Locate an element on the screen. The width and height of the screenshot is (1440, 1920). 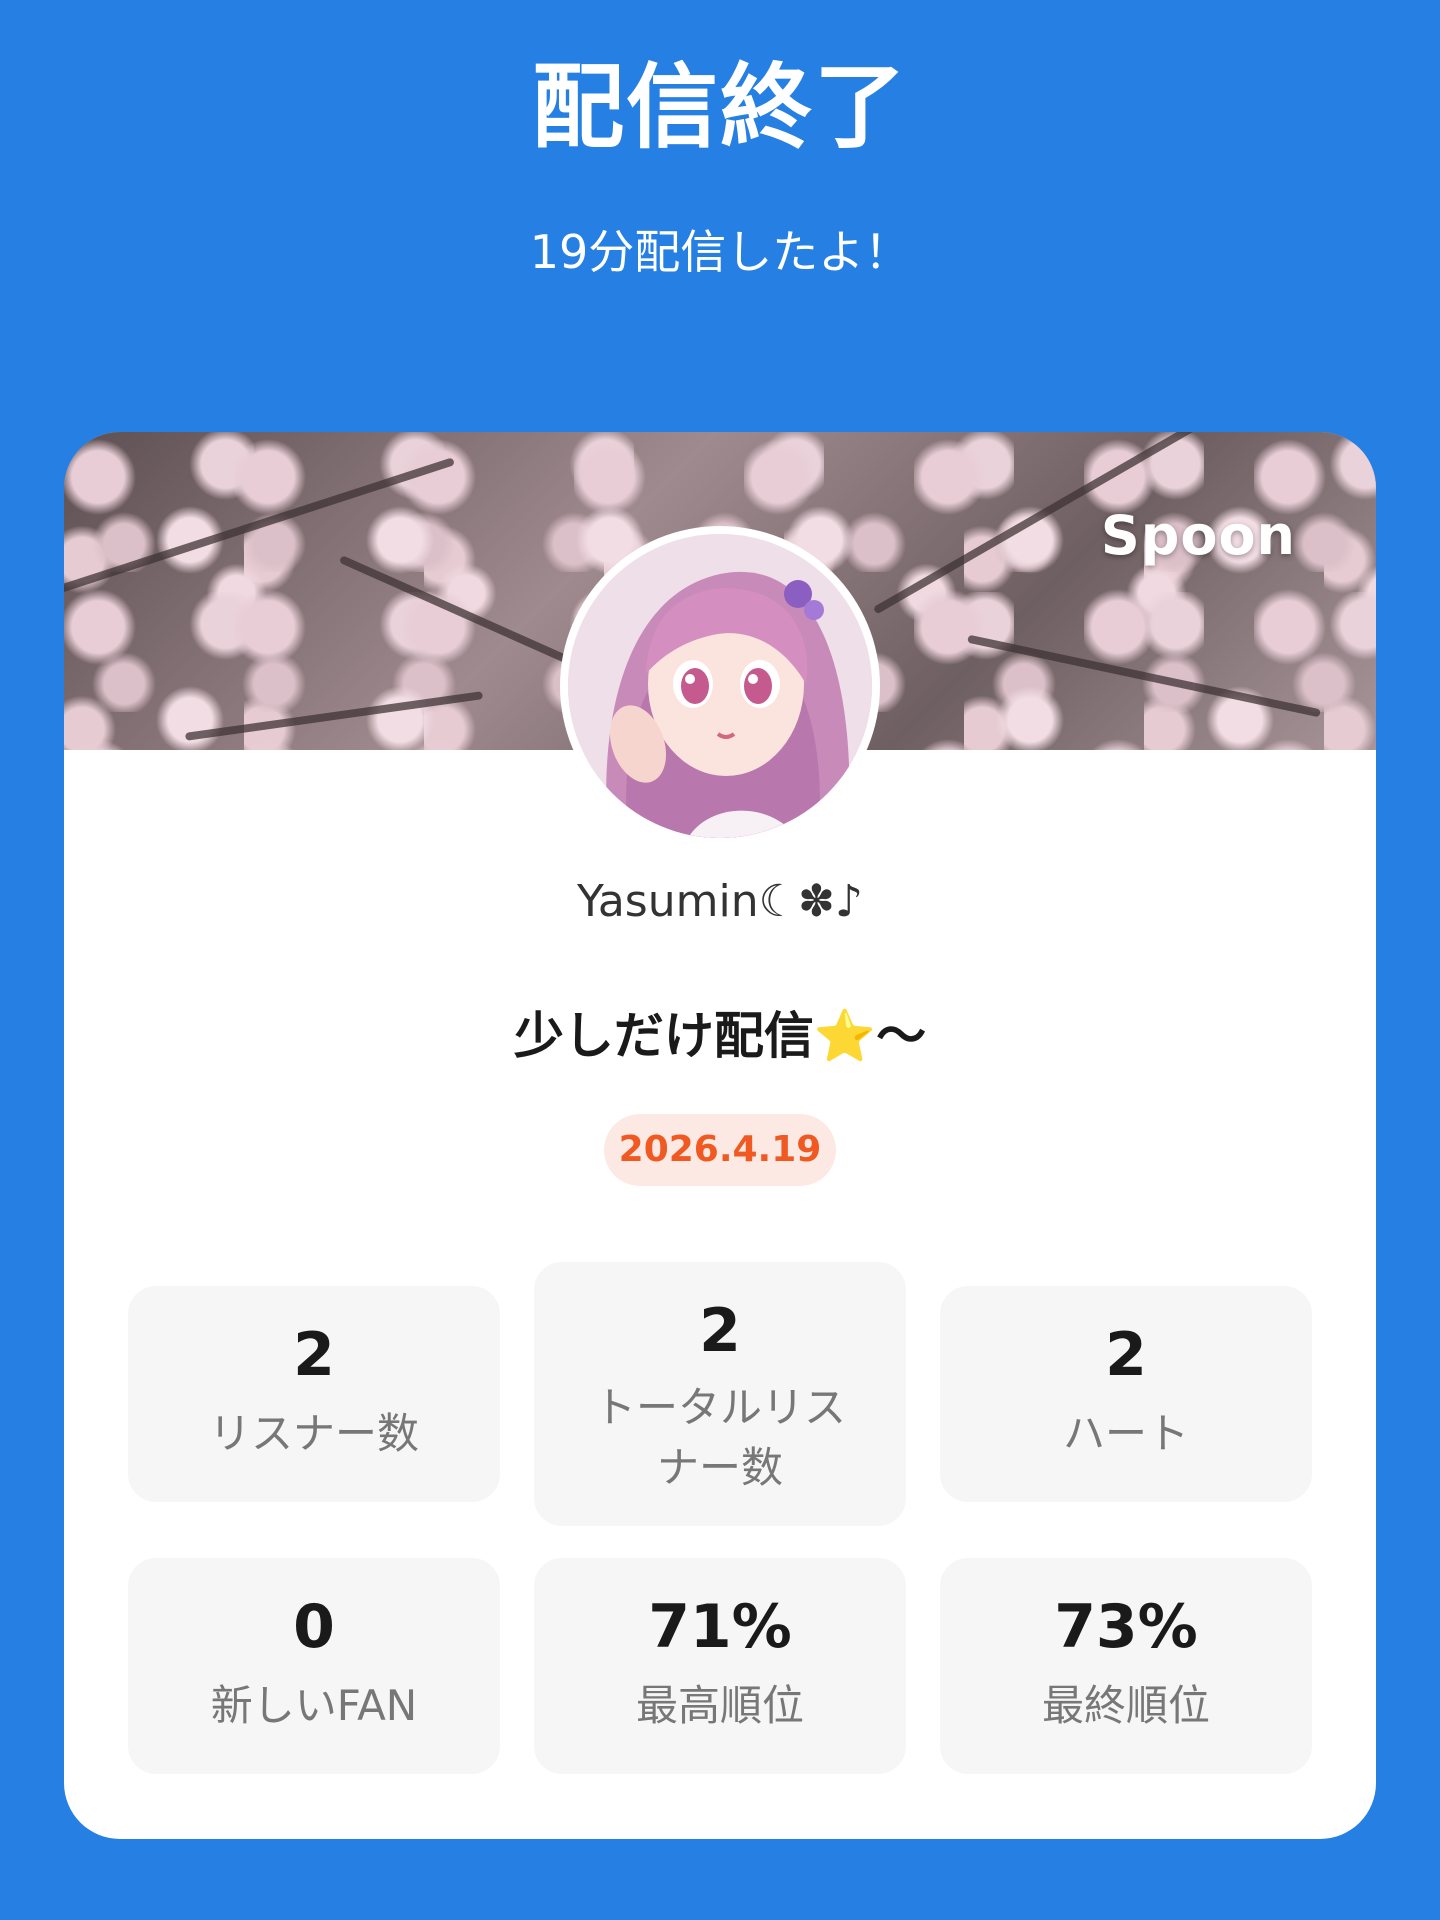
stream-title: 少しだけ配信⭐️～ is located at coordinates (720, 1036).